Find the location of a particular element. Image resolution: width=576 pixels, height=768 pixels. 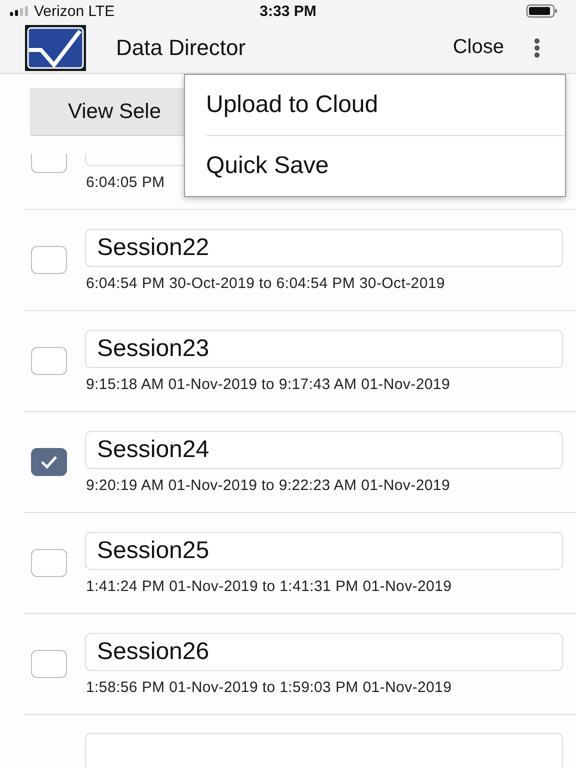

session-time-range: 9:20:19 AM 01-Nov-2019 to 9:22:23 AM 01-Nov-2019 is located at coordinates (268, 485).